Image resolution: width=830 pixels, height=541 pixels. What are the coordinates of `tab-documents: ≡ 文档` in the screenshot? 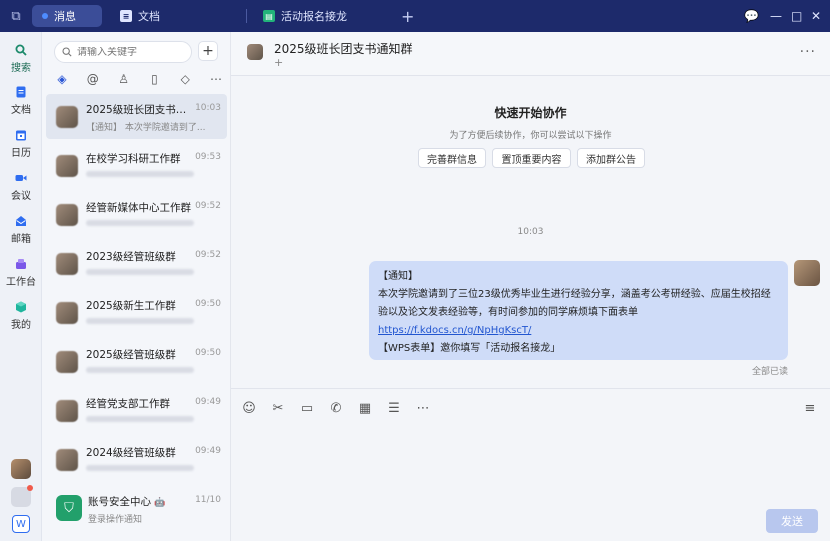 It's located at (175, 16).